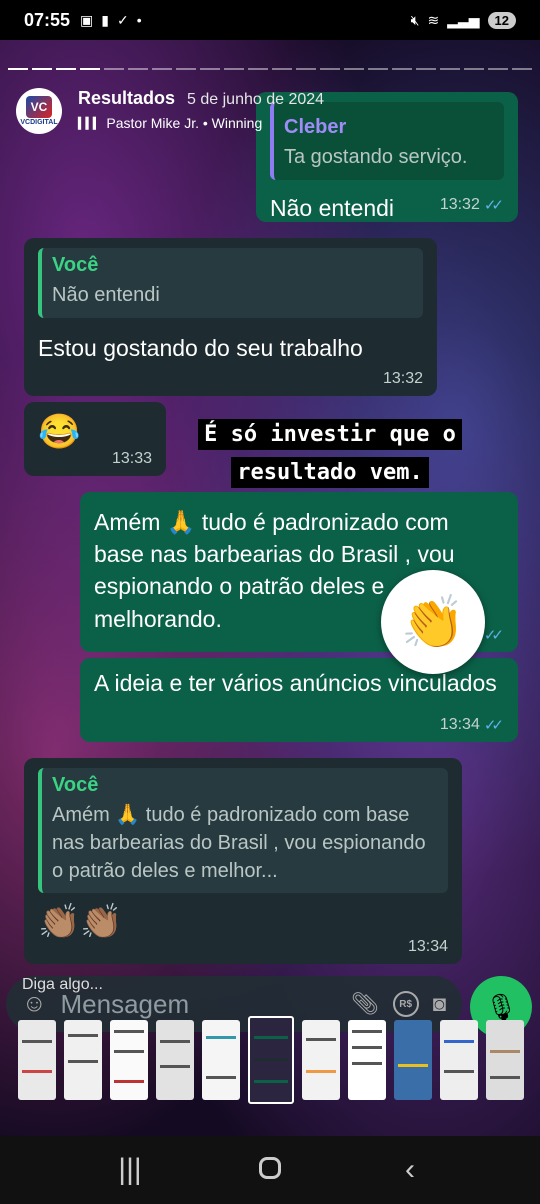 Image resolution: width=540 pixels, height=1204 pixels. Describe the element at coordinates (200, 348) in the screenshot. I see `message-text: Estou gostando do seu trabalho` at that location.